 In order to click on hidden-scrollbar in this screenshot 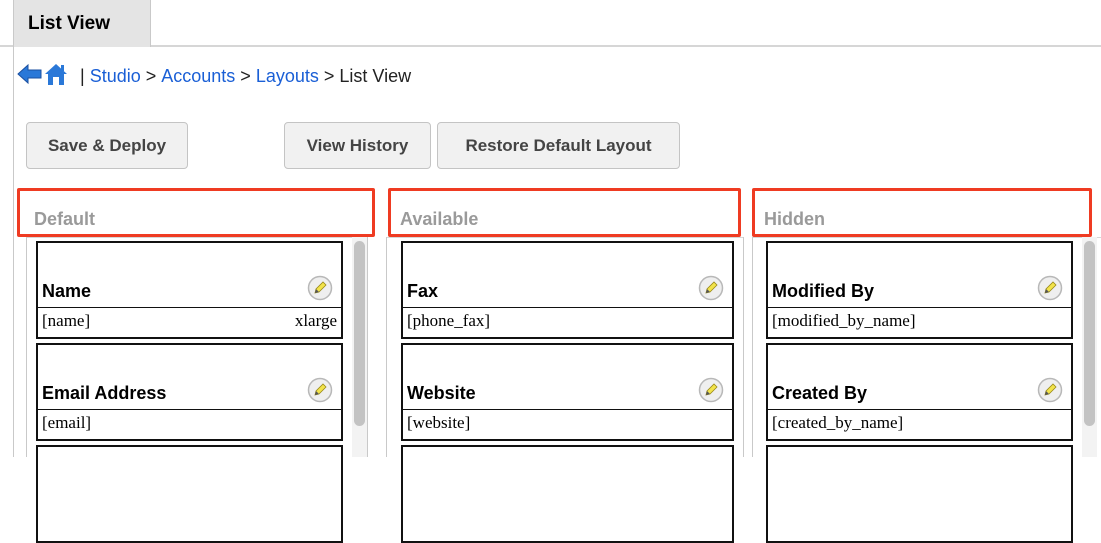, I will do `click(1089, 347)`.